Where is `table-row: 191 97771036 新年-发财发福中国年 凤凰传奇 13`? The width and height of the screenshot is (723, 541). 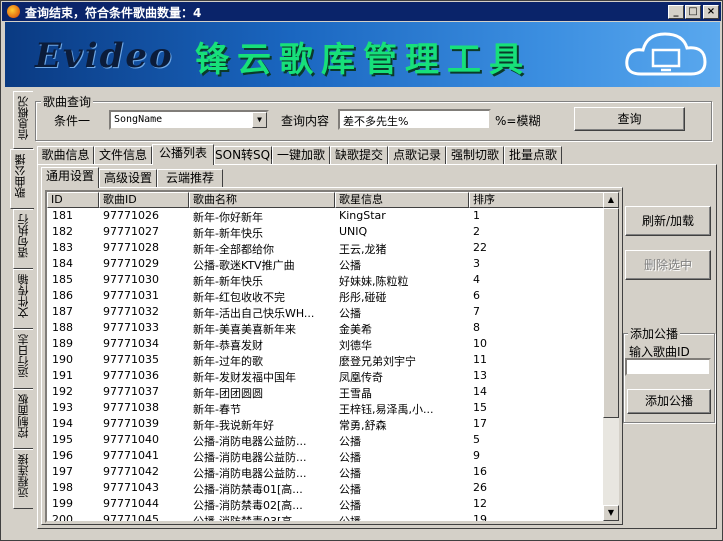
table-row: 191 97771036 新年-发财发福中国年 凤凰传奇 13 is located at coordinates (327, 376).